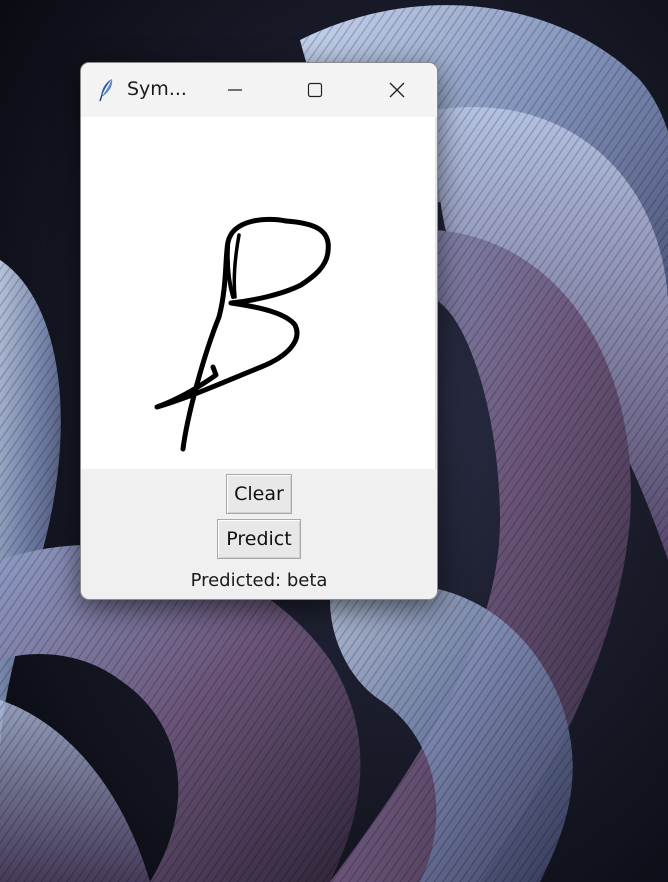 This screenshot has width=668, height=882. Describe the element at coordinates (242, 334) in the screenshot. I see `handwritten-stroke` at that location.